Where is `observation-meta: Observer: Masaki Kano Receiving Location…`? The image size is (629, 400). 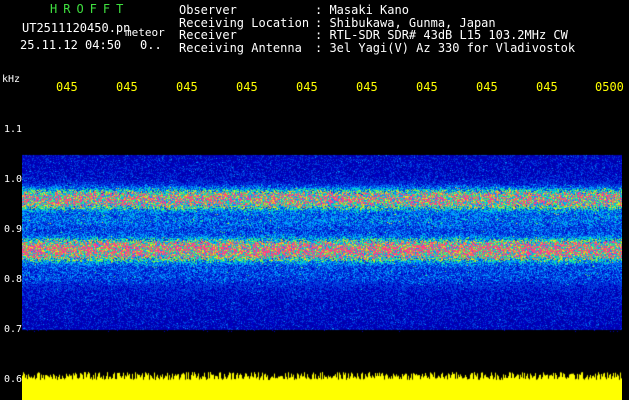 observation-meta: Observer: Masaki Kano Receiving Location… is located at coordinates (377, 29).